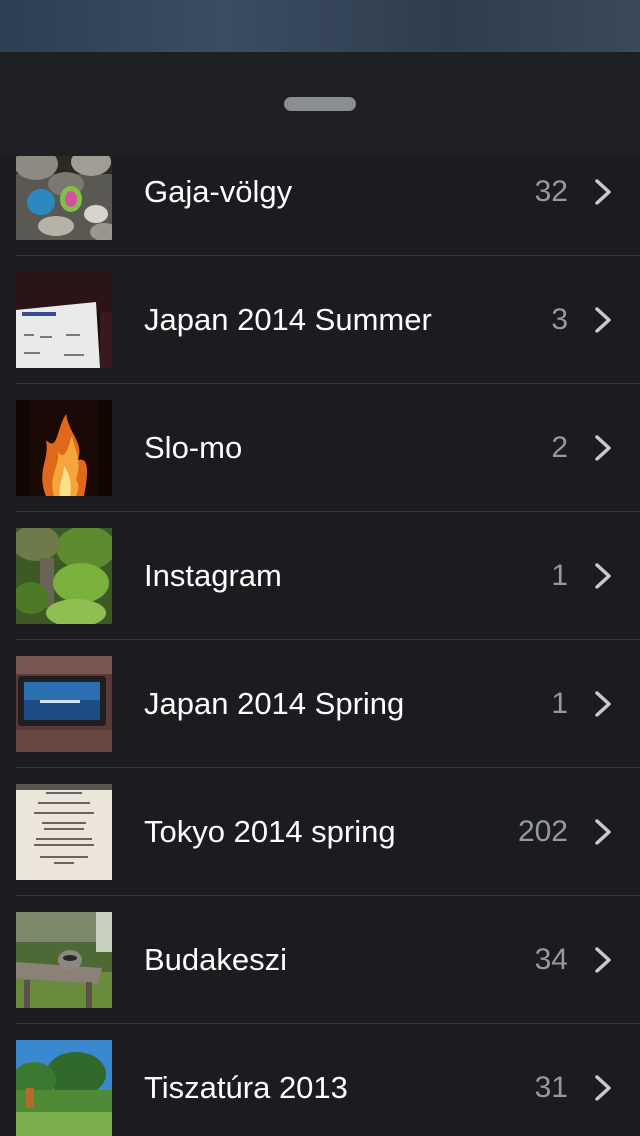 Image resolution: width=640 pixels, height=1136 pixels. Describe the element at coordinates (320, 576) in the screenshot. I see `album-row-instagram: Instagram 1` at that location.